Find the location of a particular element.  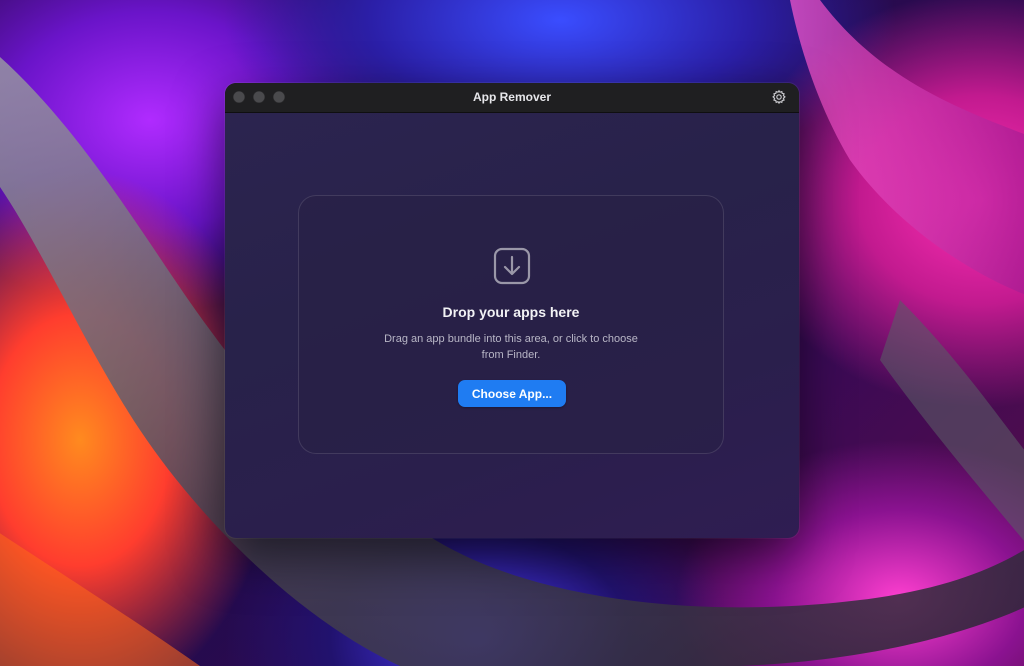

settings-button is located at coordinates (779, 97).